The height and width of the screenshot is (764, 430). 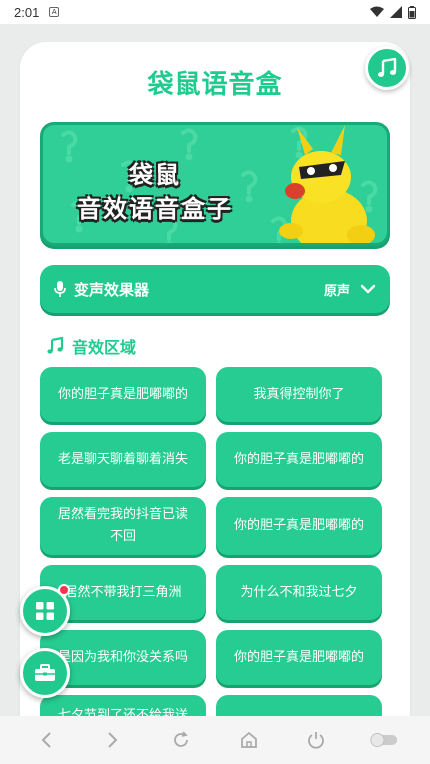 I want to click on voice-changer-label: 变声效果器, so click(x=112, y=289).